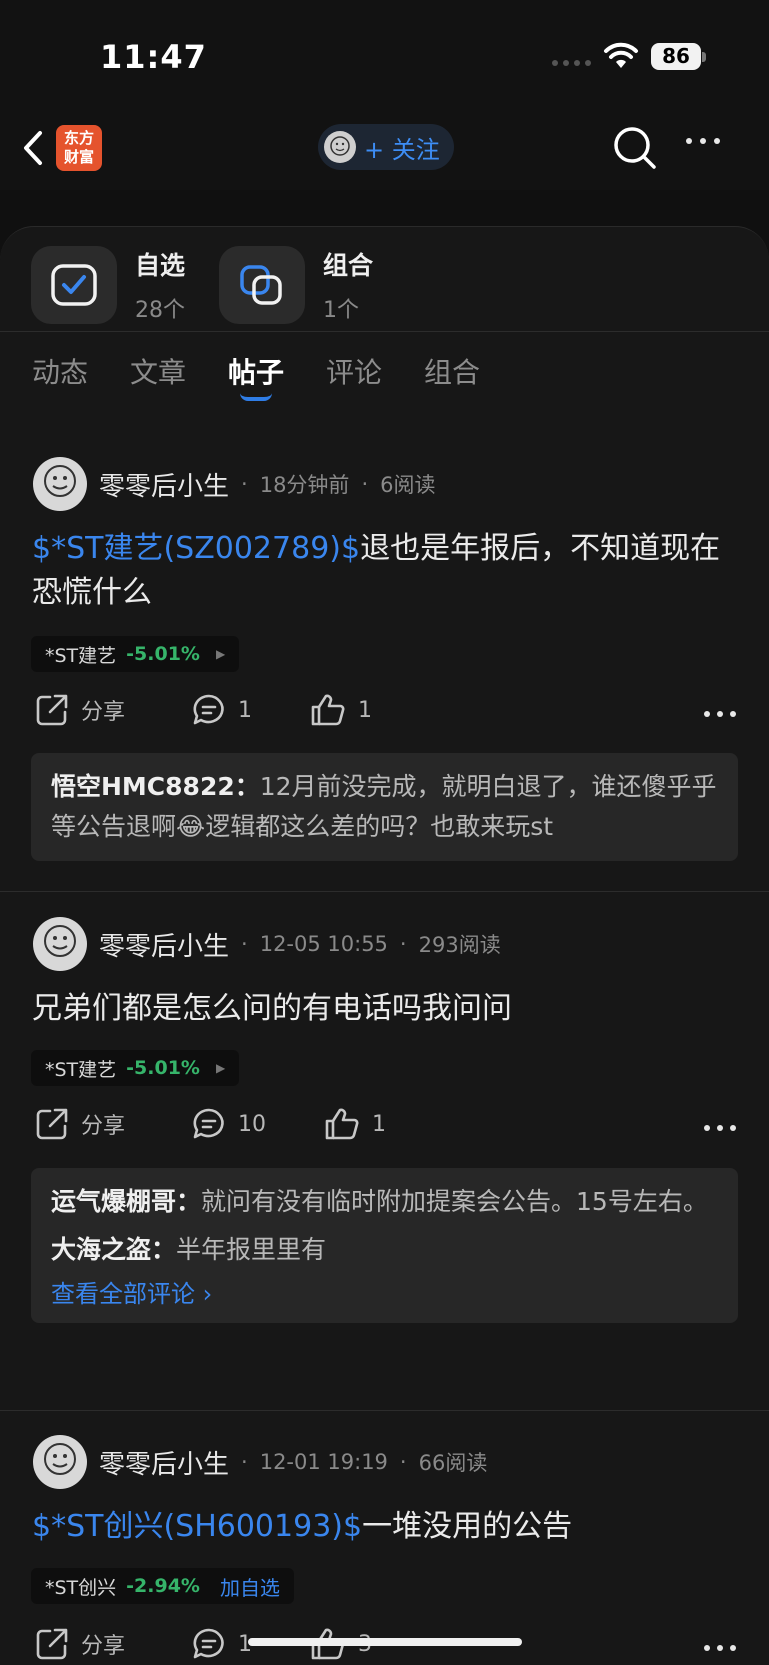 The height and width of the screenshot is (1665, 769). I want to click on add-watchlist-button: 加自选, so click(250, 1586).